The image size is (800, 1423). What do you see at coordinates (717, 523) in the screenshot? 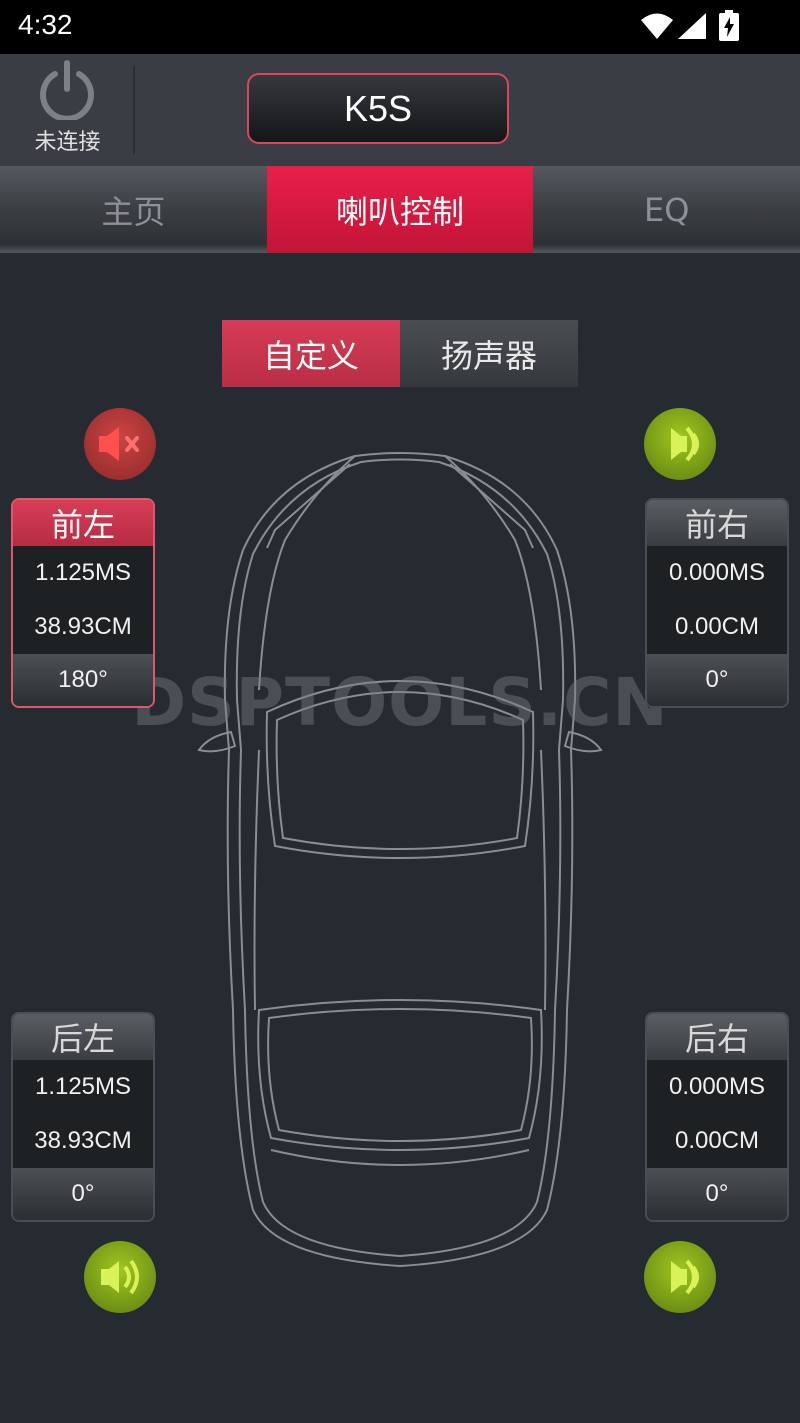
I see `channel-name: 前右` at bounding box center [717, 523].